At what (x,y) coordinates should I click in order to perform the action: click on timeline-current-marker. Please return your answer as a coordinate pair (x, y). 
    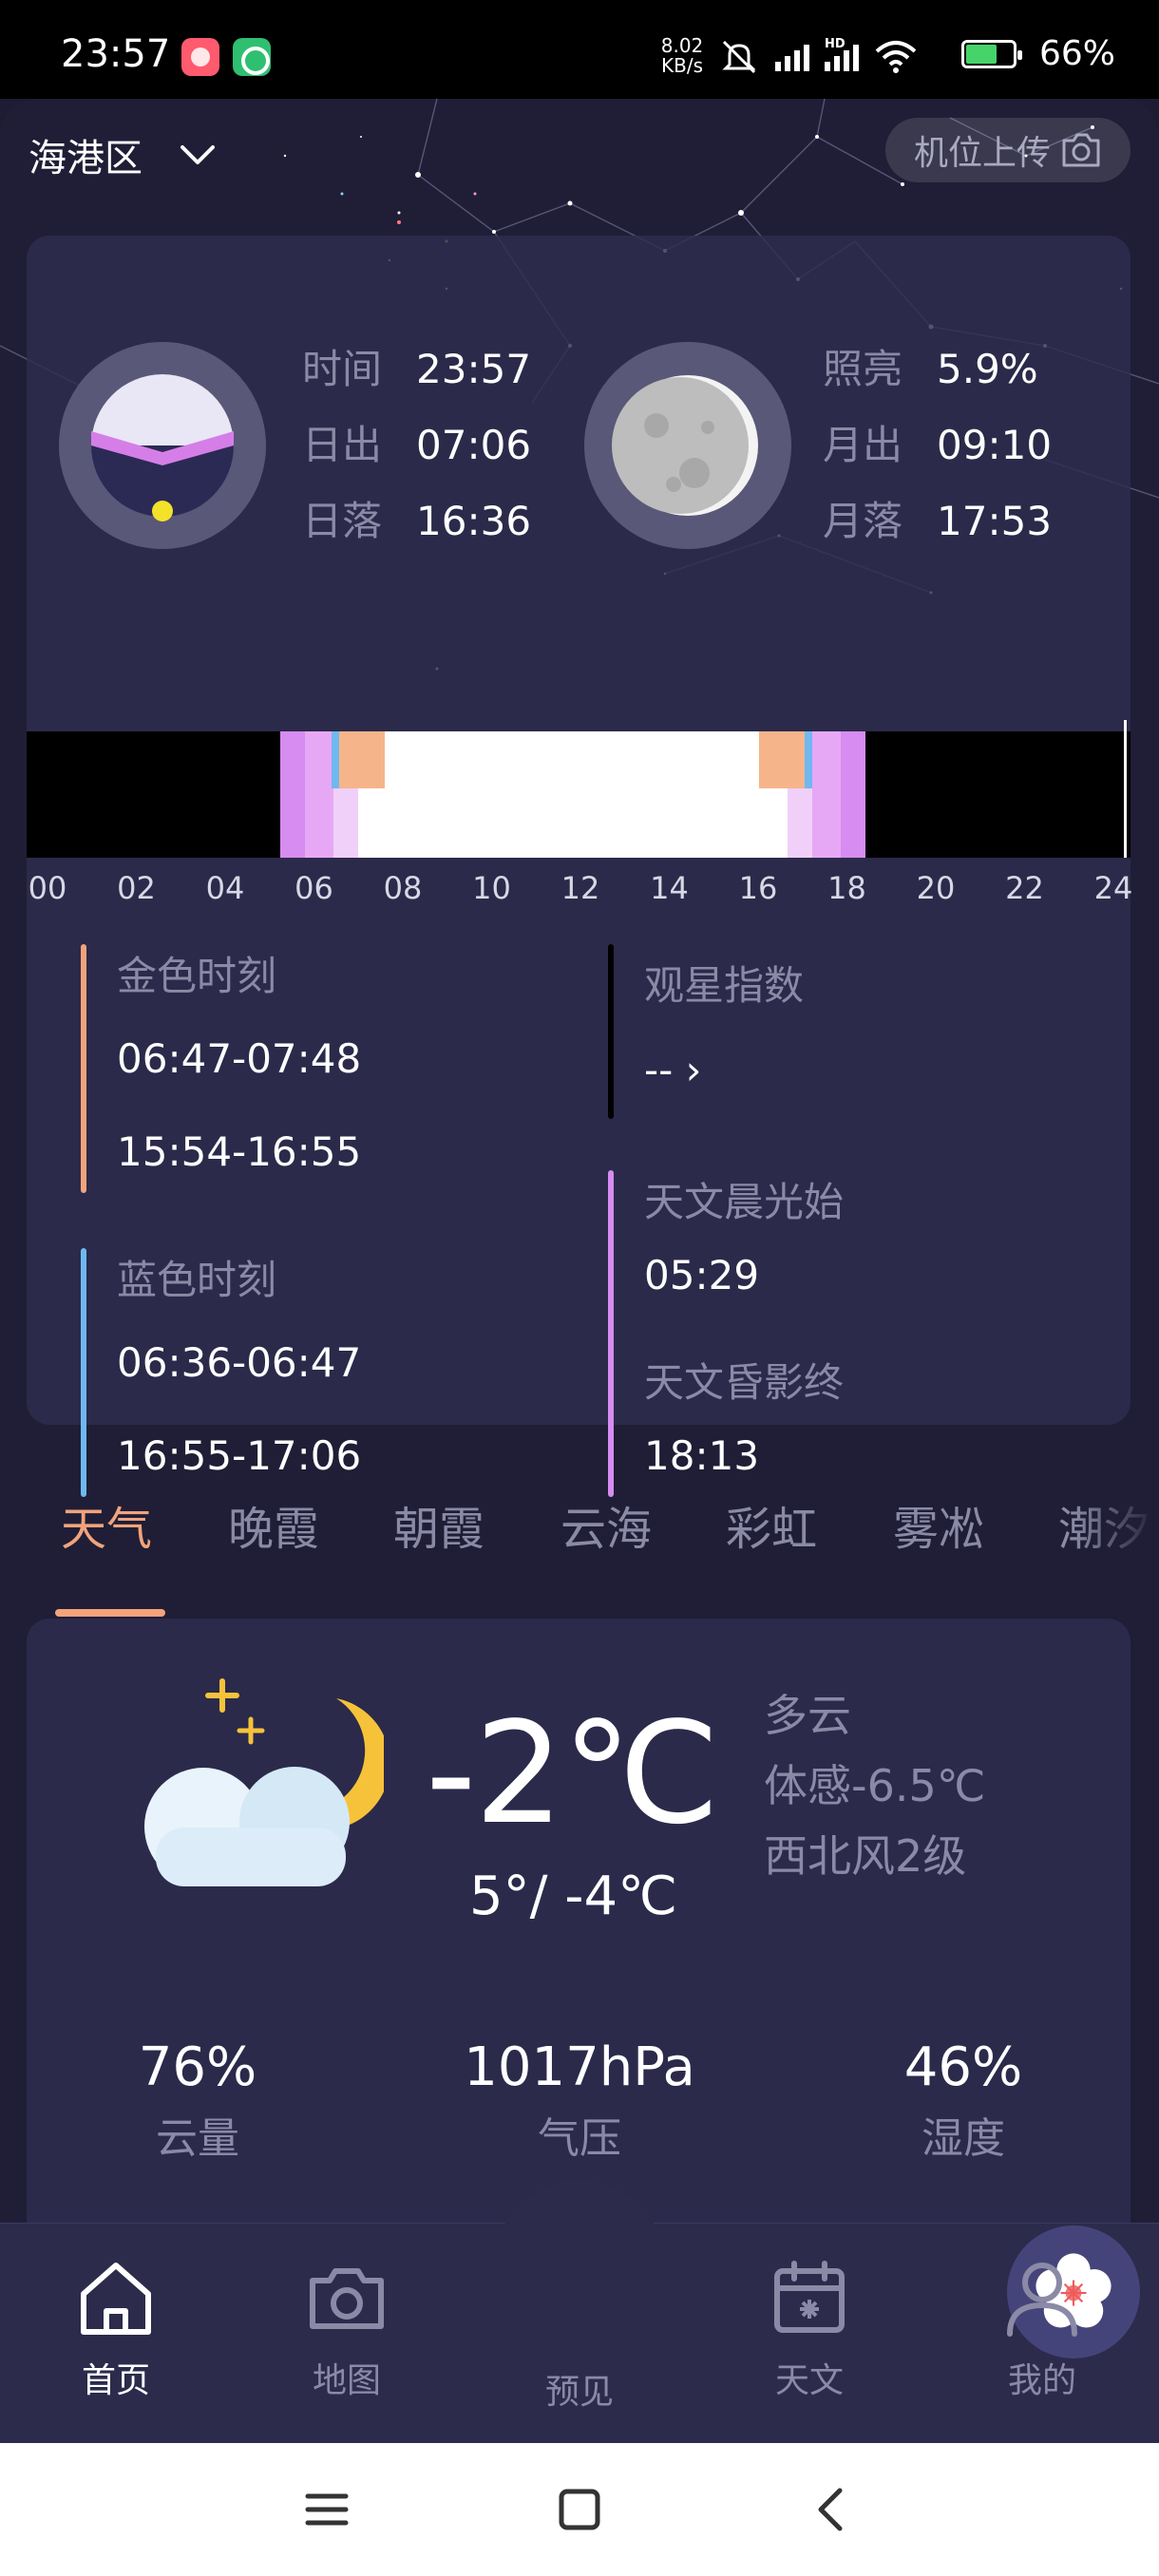
    Looking at the image, I should click on (1125, 789).